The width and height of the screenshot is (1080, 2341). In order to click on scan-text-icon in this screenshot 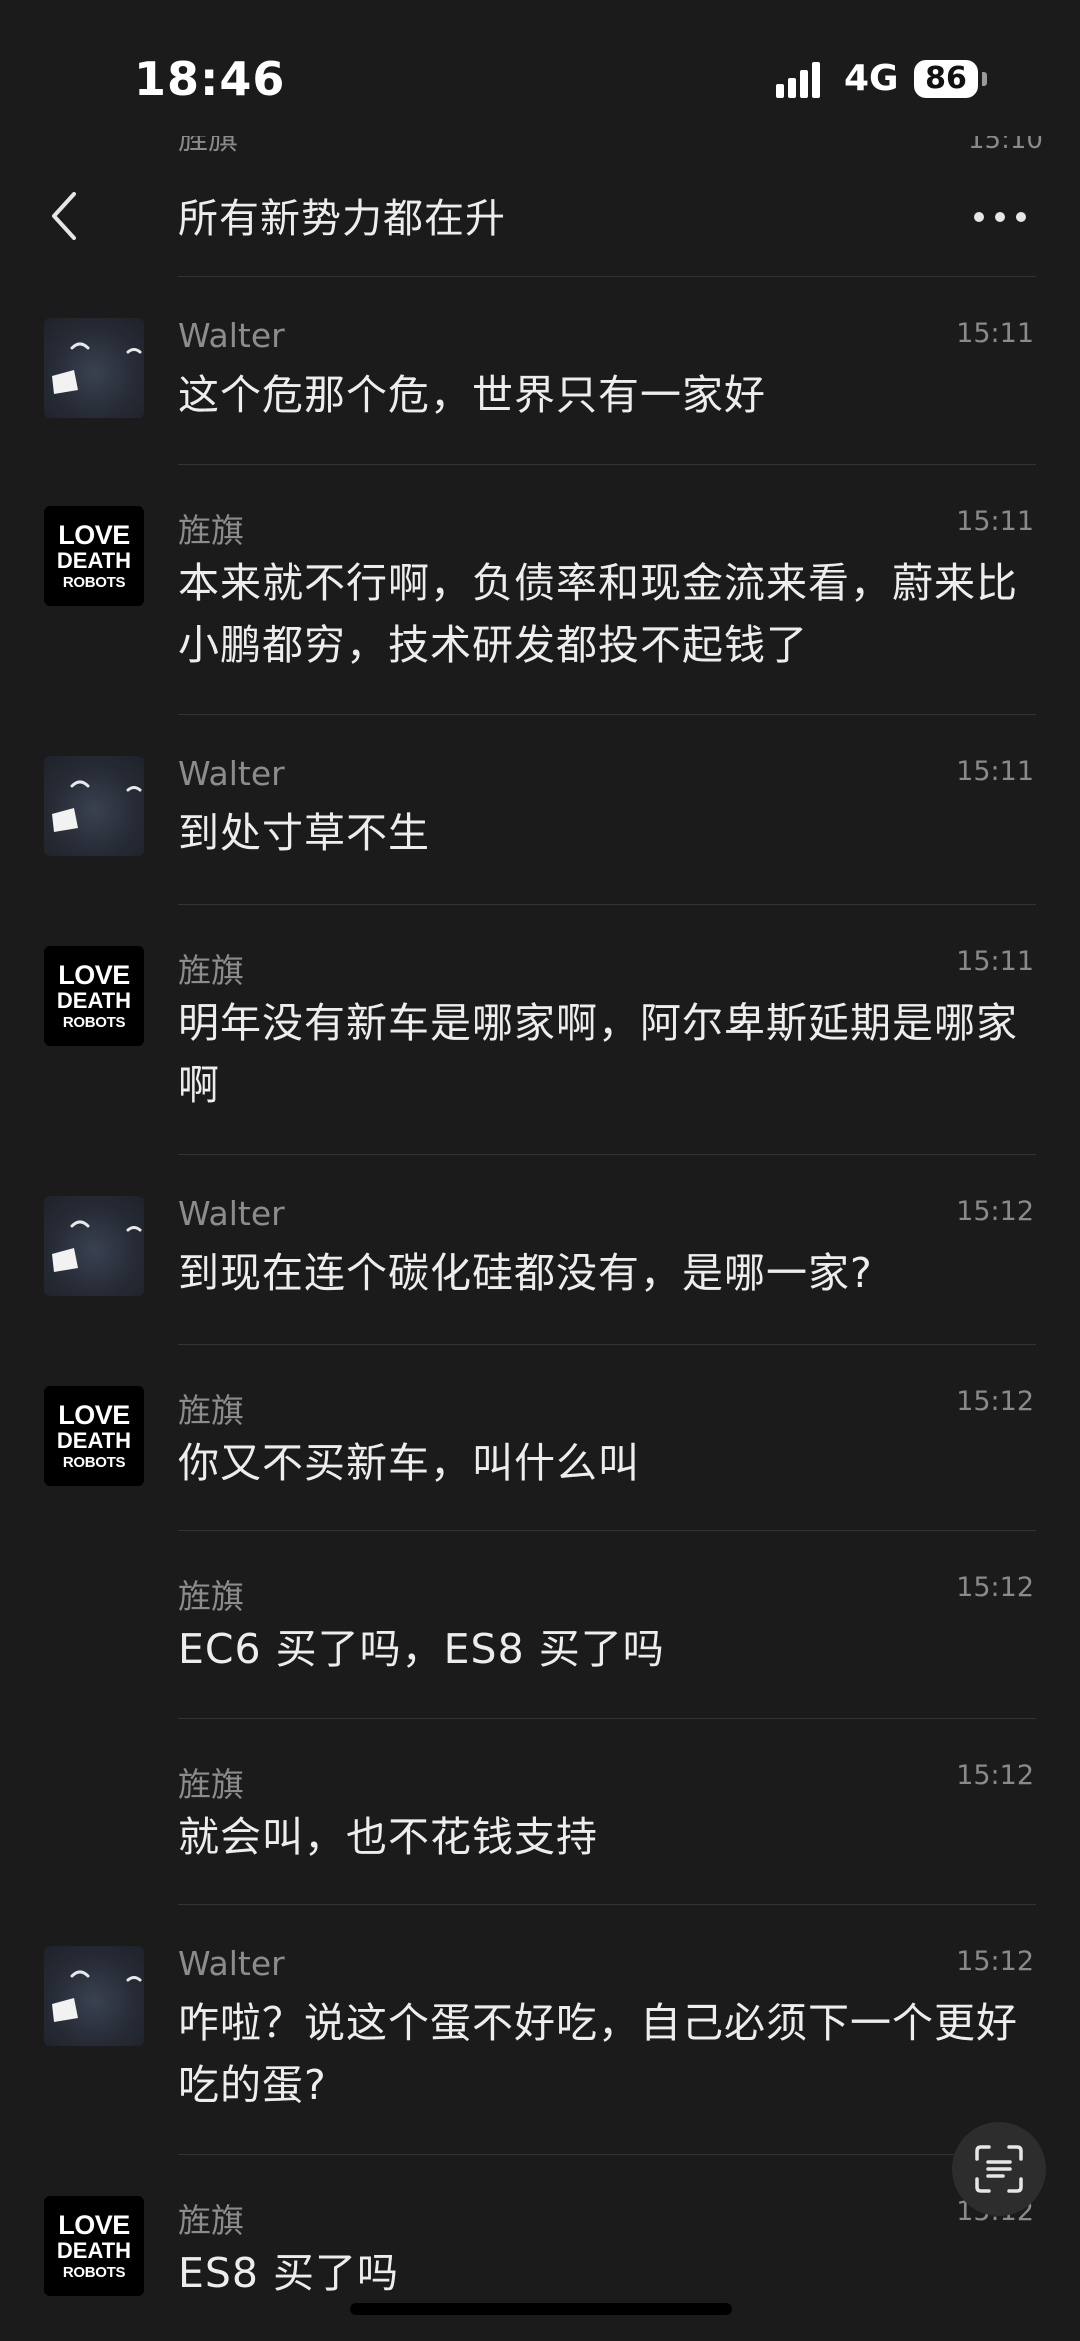, I will do `click(999, 2169)`.